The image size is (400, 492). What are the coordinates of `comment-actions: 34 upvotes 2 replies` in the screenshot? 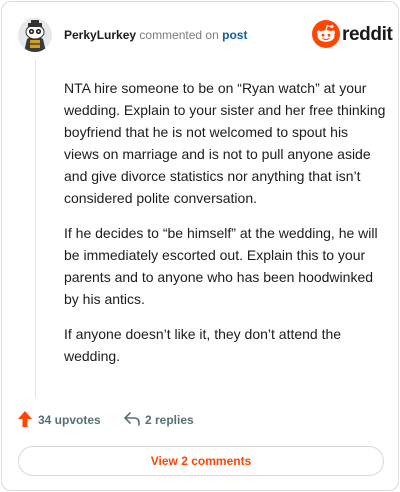 It's located at (198, 420).